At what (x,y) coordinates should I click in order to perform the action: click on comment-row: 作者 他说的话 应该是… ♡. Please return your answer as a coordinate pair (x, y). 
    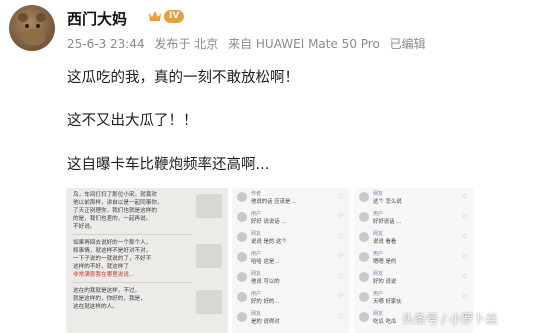
    Looking at the image, I should click on (290, 200).